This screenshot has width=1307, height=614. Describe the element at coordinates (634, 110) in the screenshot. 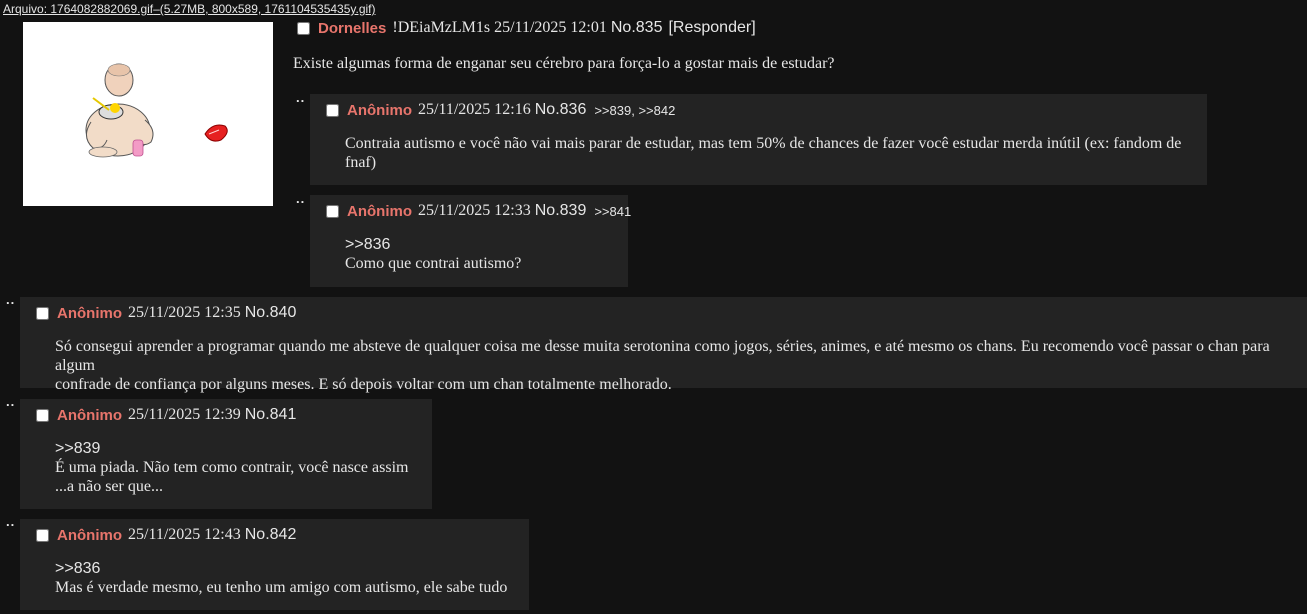

I see `backlinks: >>839, >>842` at that location.